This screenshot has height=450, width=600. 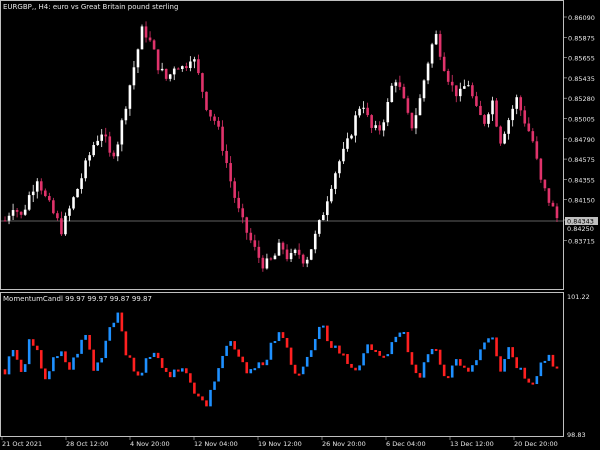 I want to click on indicator-title: MomentumCandl 99.97 99.97 99.87 99.87, so click(x=77, y=299).